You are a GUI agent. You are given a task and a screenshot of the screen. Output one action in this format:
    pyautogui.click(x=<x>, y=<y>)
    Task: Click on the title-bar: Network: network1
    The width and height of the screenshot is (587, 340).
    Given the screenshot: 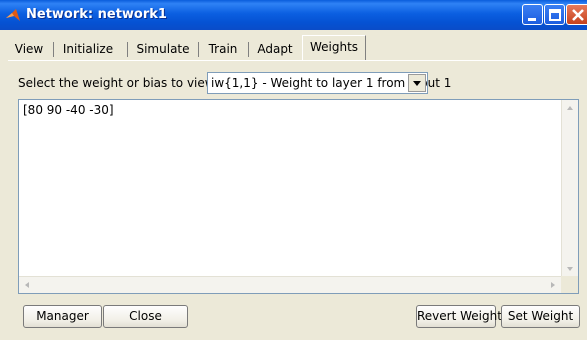 What is the action you would take?
    pyautogui.click(x=293, y=15)
    